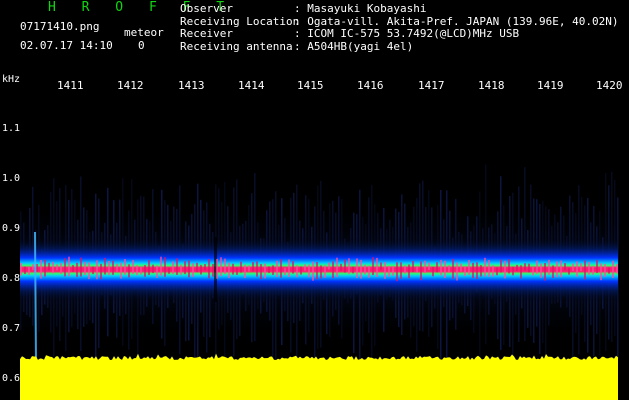 The width and height of the screenshot is (629, 400). I want to click on noise-floor, so click(319, 376).